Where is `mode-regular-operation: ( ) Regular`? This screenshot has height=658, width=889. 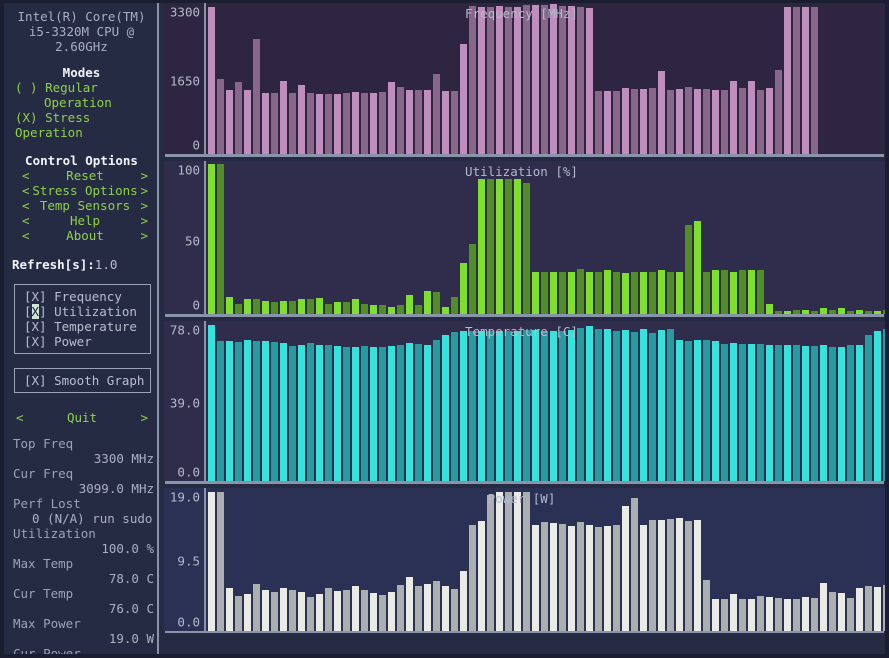 mode-regular-operation: ( ) Regular is located at coordinates (81, 87).